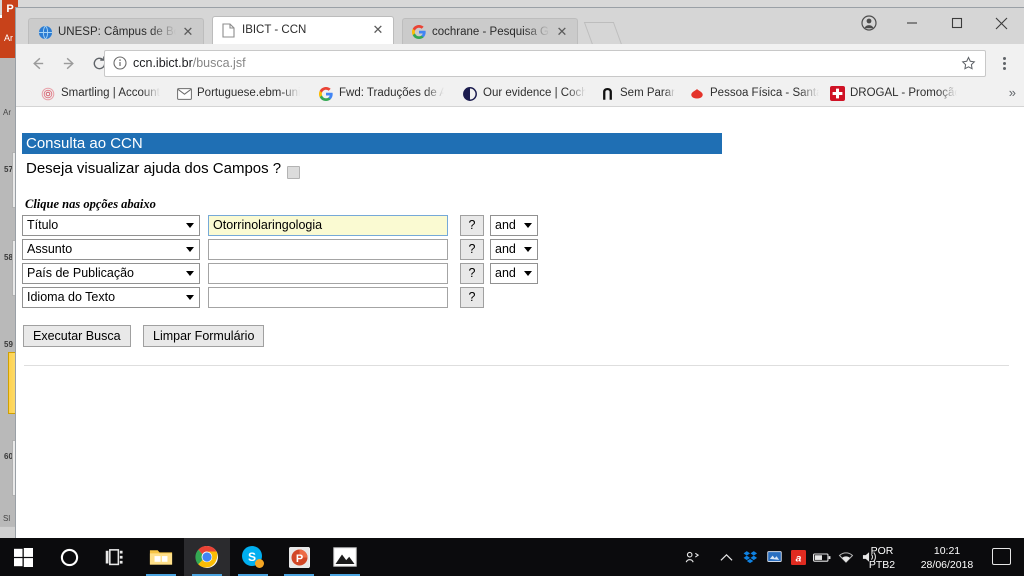 The width and height of the screenshot is (1024, 576). What do you see at coordinates (822, 557) in the screenshot?
I see `battery-icon` at bounding box center [822, 557].